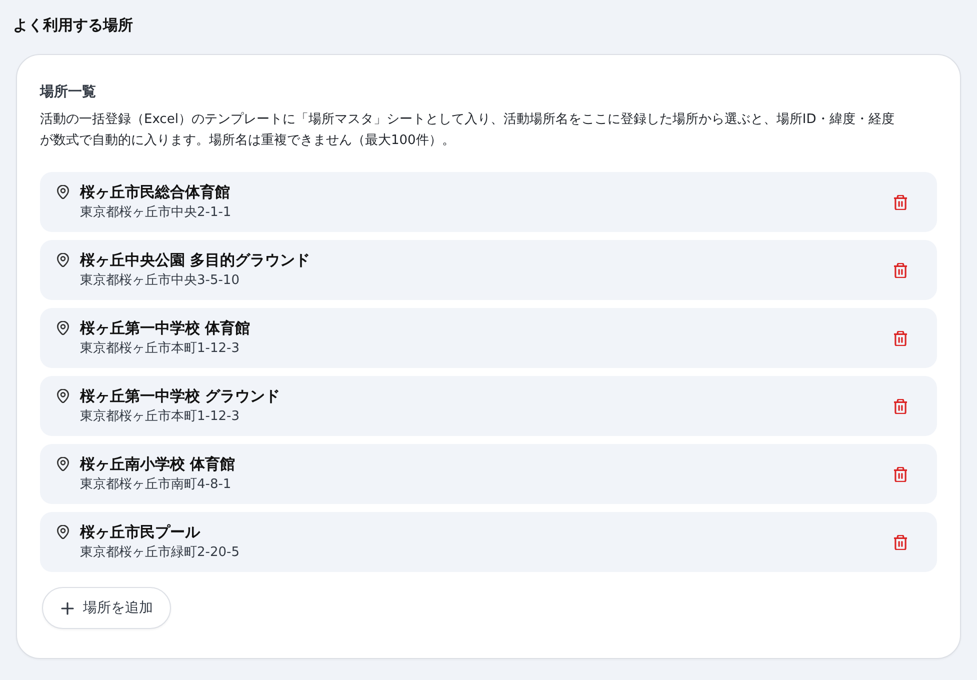 The height and width of the screenshot is (680, 977). I want to click on place-address: 東京都桜ヶ丘市中央3-5-10, so click(160, 281).